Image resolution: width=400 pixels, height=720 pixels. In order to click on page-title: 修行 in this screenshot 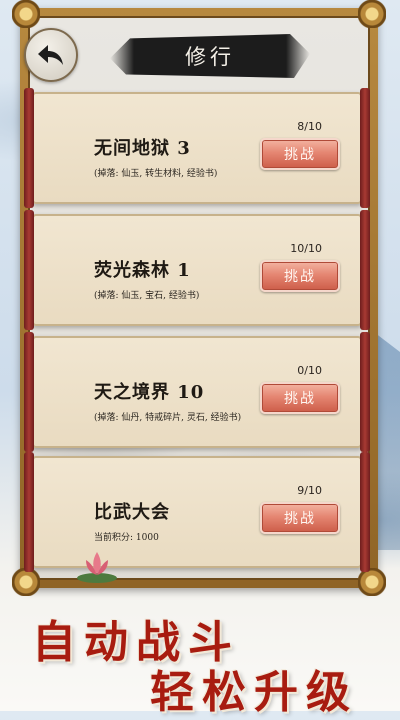, I will do `click(210, 57)`.